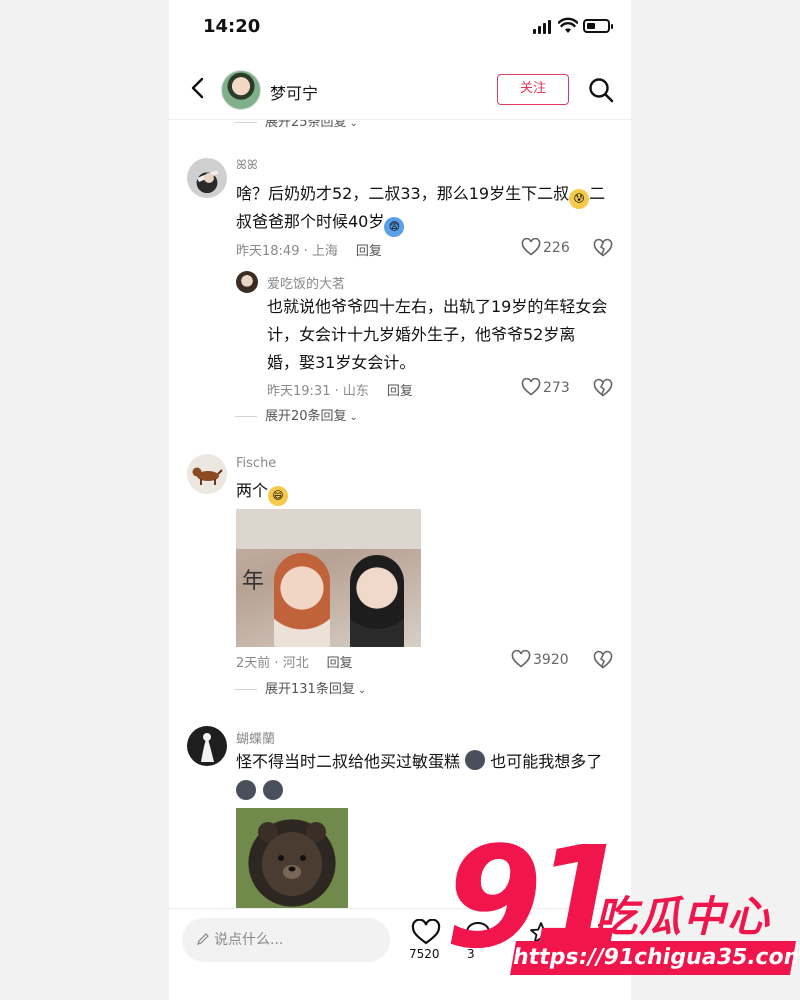 The width and height of the screenshot is (800, 1000). I want to click on pencil-icon, so click(203, 939).